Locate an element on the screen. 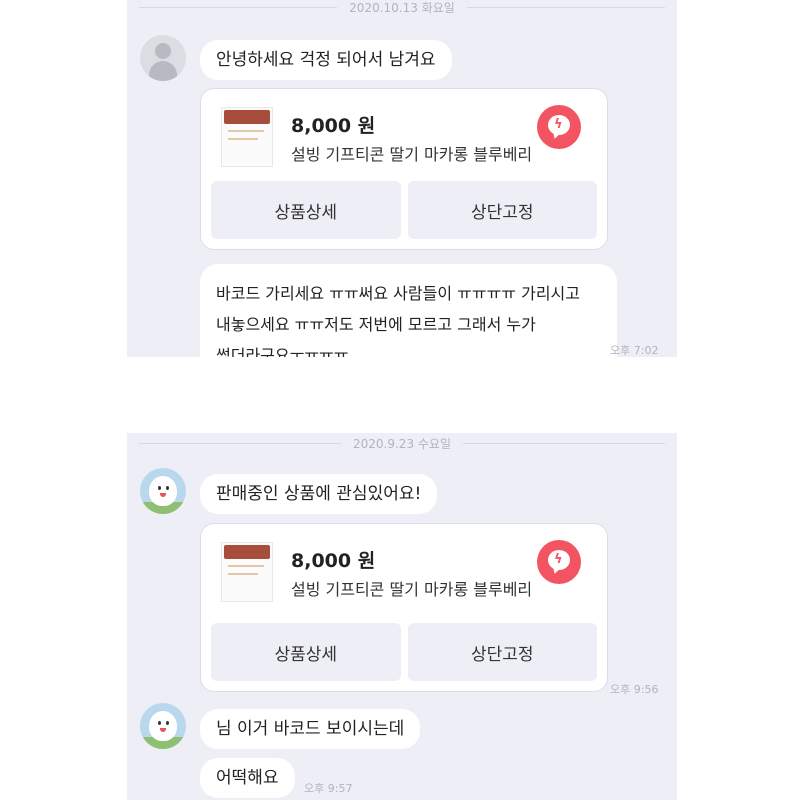  message-text: 님 이거 바코드 보이시는데 is located at coordinates (310, 729).